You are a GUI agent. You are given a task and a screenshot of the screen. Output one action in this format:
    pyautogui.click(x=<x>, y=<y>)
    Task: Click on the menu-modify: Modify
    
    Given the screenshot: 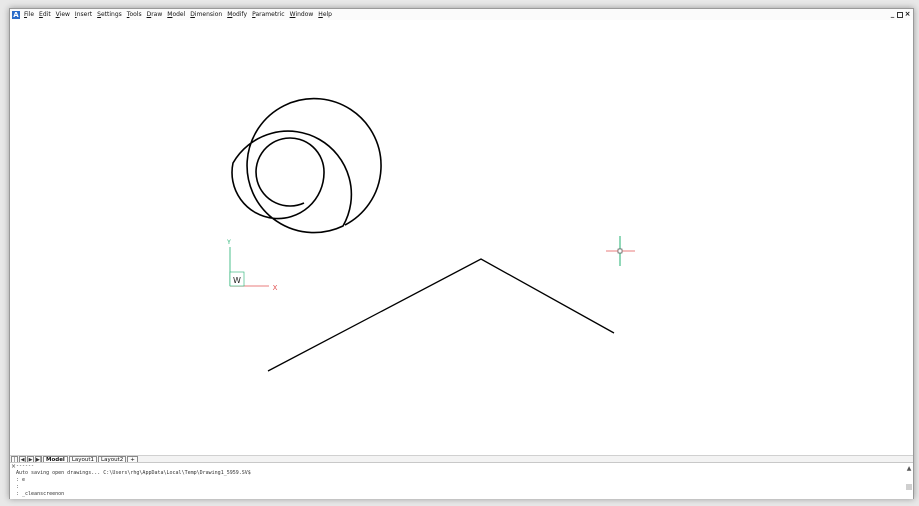 What is the action you would take?
    pyautogui.click(x=237, y=14)
    